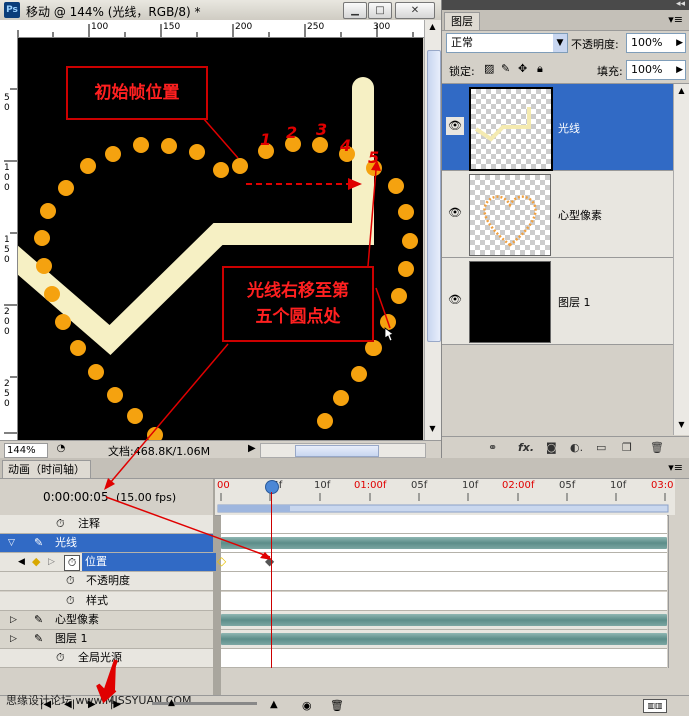 The height and width of the screenshot is (716, 689). Describe the element at coordinates (51, 562) in the screenshot. I see `next-keyframe-icon: ▷` at that location.